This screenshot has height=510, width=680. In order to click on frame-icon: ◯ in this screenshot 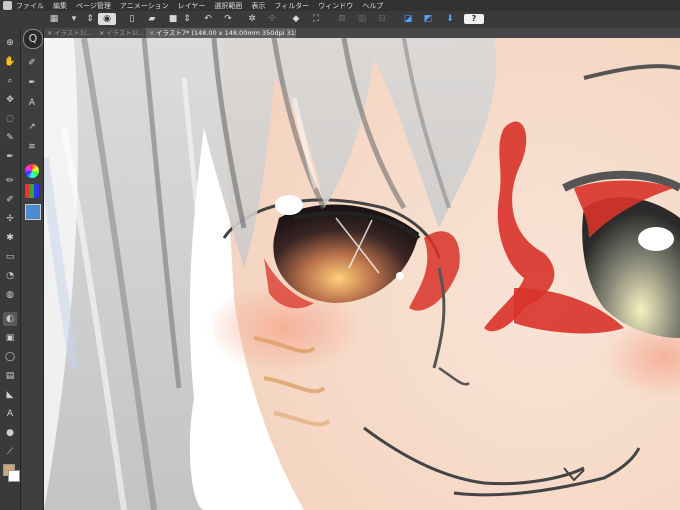, I will do `click(10, 357)`.